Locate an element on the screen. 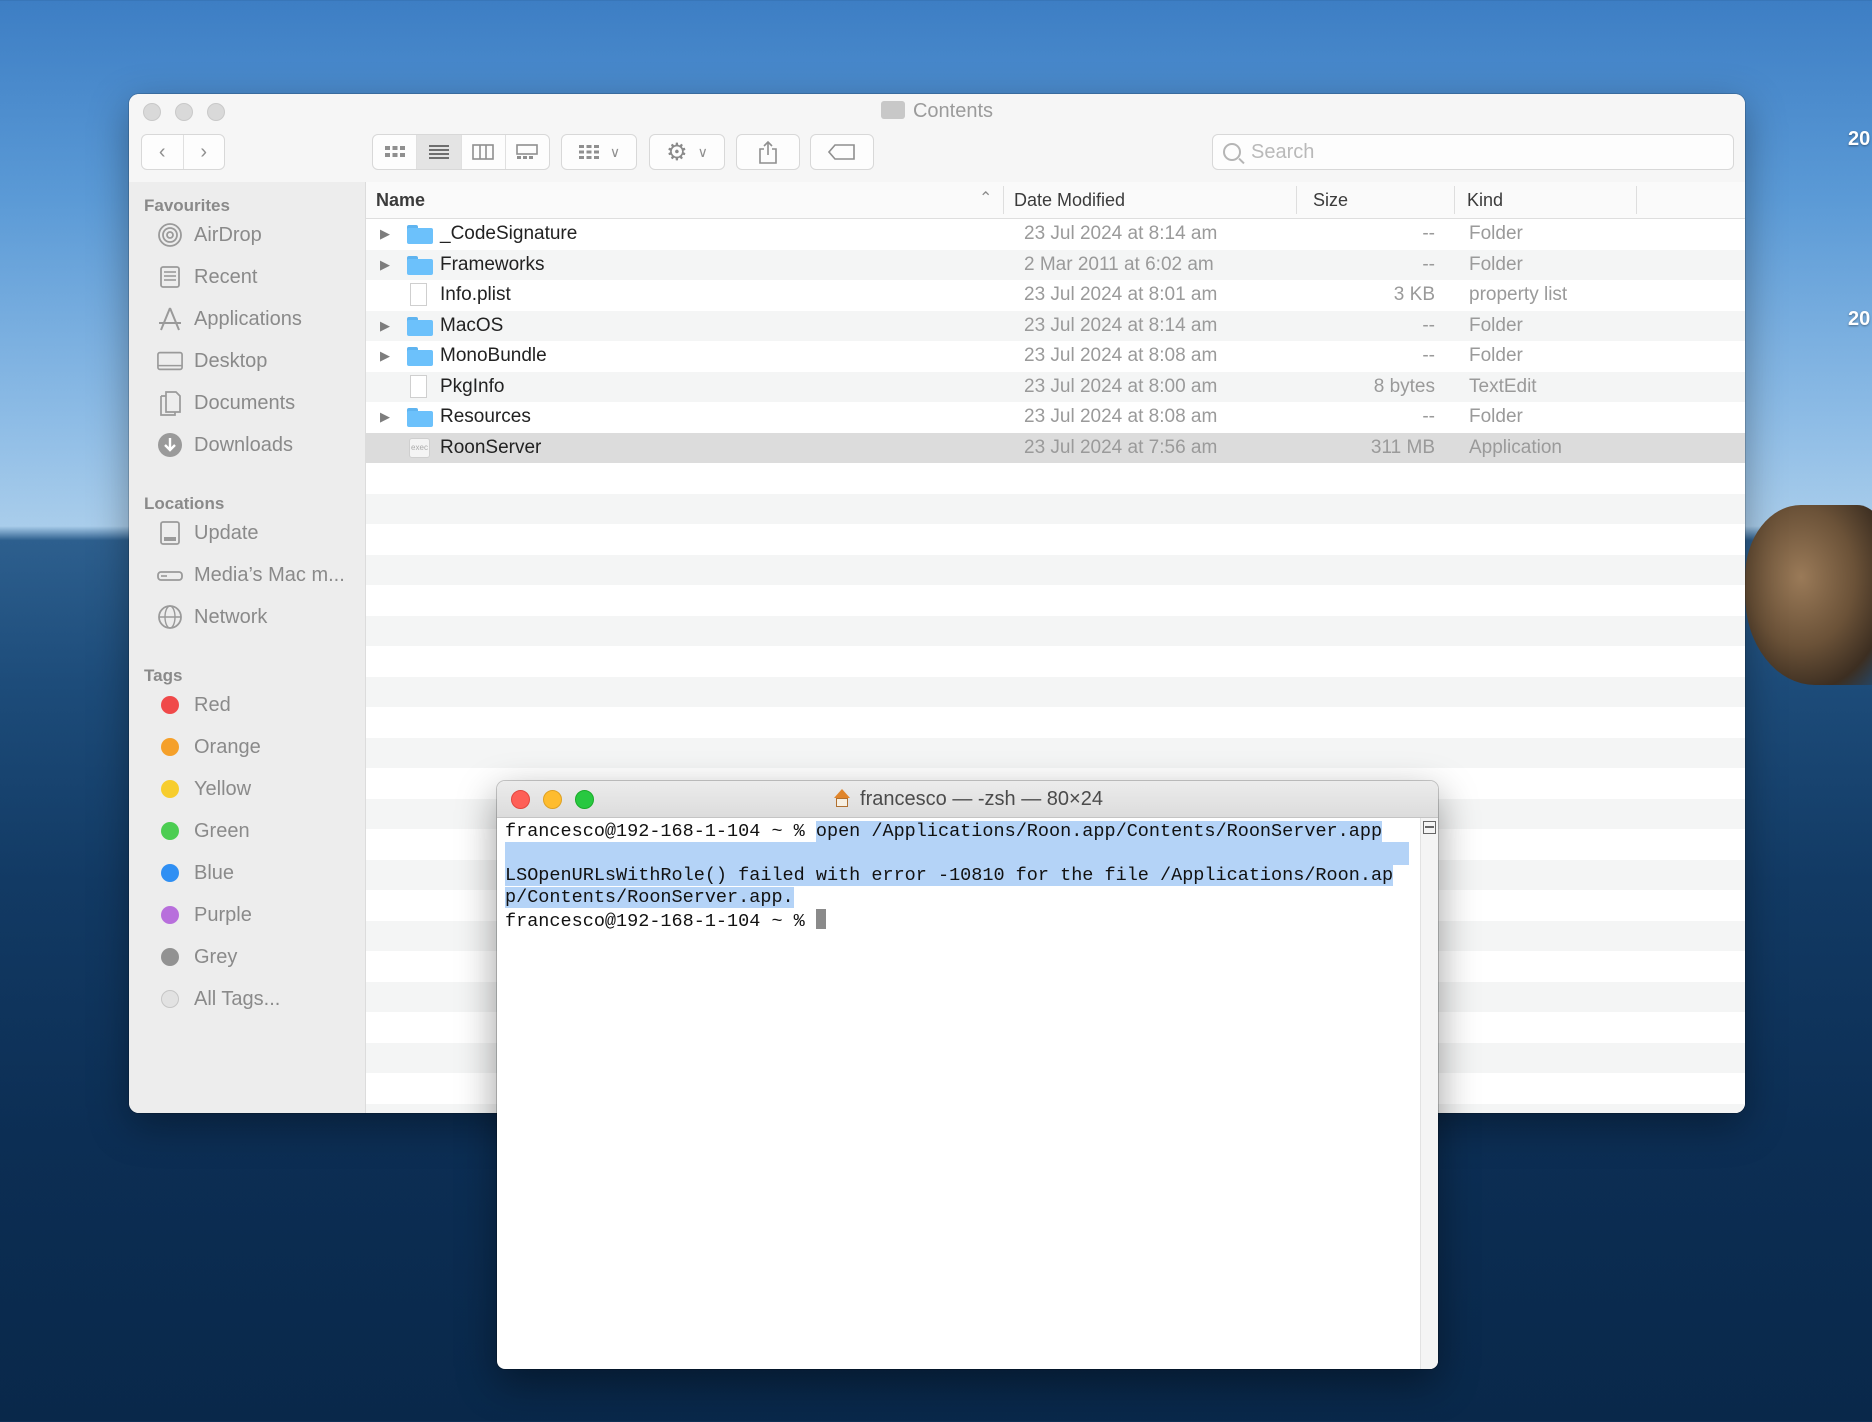 Image resolution: width=1872 pixels, height=1422 pixels. action-button: ⚙ ∨ is located at coordinates (687, 152).